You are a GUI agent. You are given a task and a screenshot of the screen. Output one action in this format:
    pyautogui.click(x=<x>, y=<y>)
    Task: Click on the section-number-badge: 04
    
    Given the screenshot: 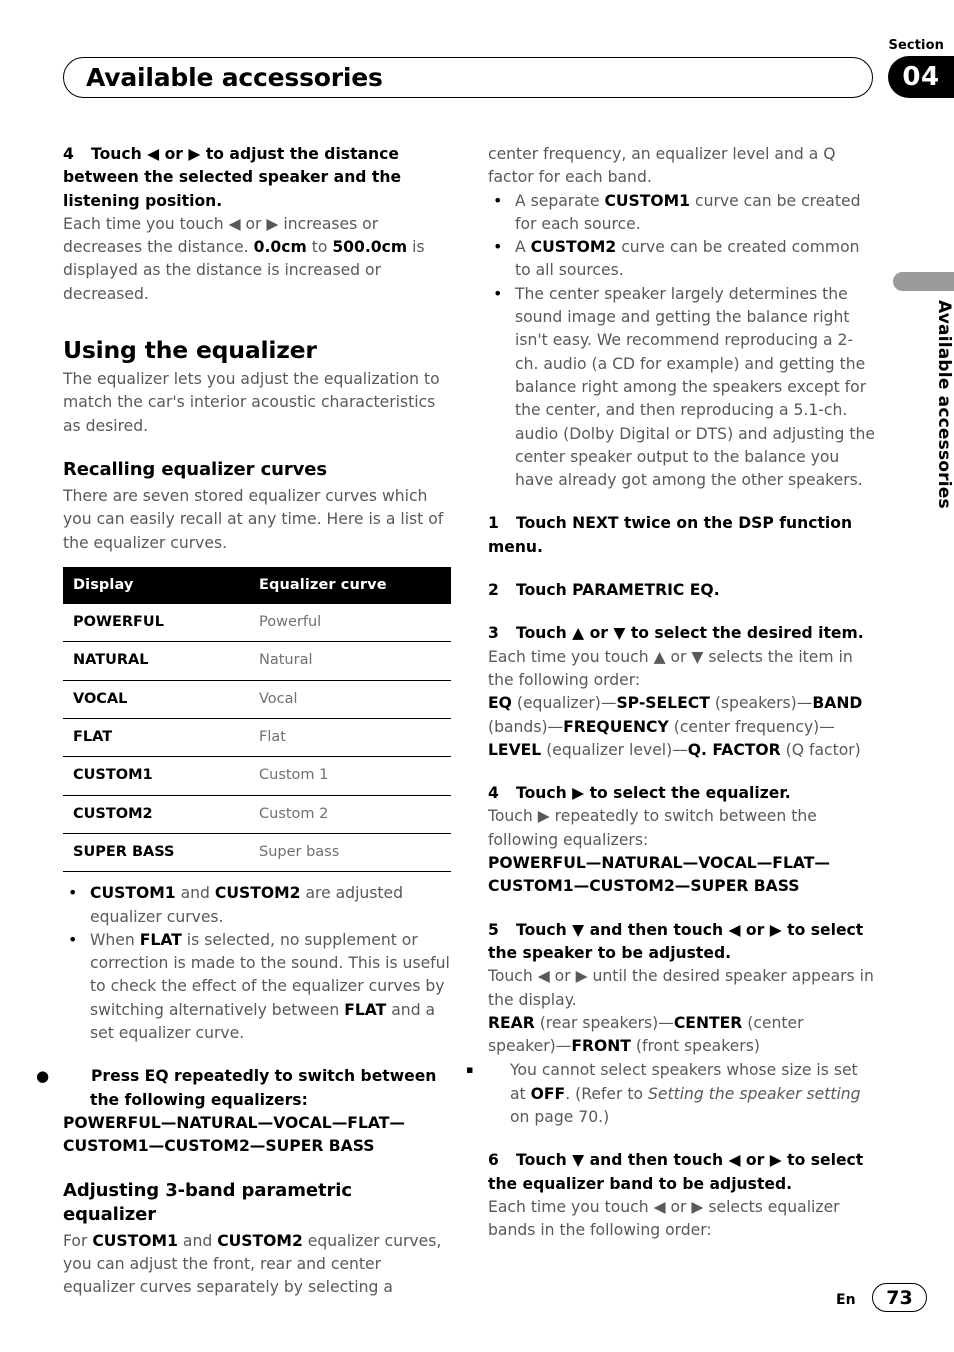 What is the action you would take?
    pyautogui.click(x=921, y=77)
    